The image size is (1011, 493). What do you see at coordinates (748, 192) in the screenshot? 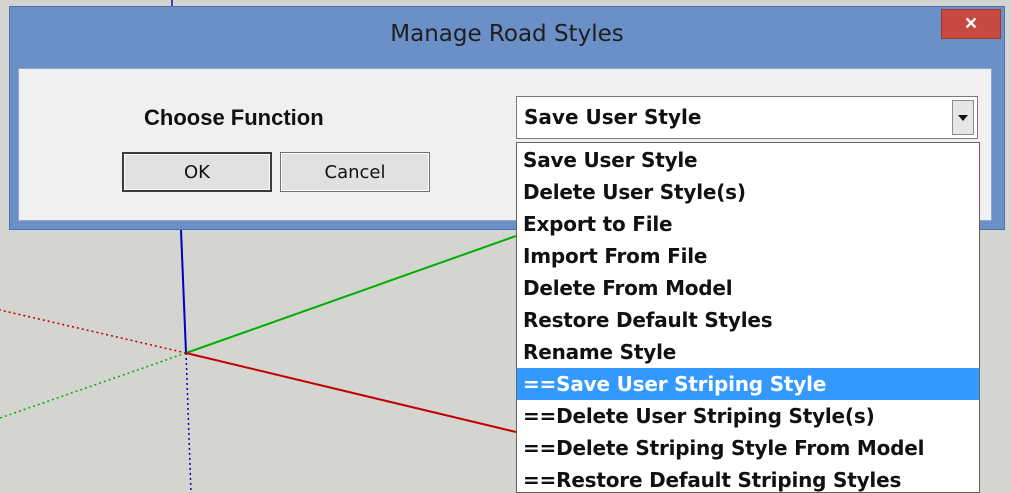
I see `dropdown-option: Delete User Style(s)` at bounding box center [748, 192].